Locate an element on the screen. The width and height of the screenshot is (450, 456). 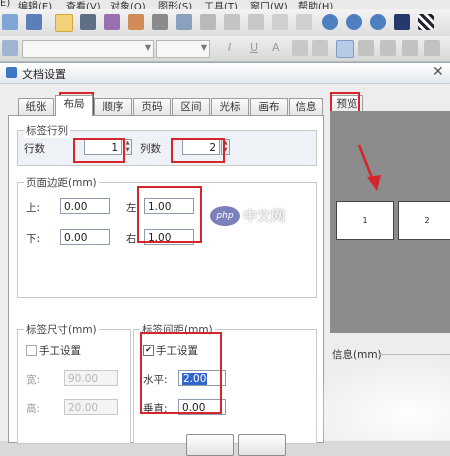
zoom-in-icon is located at coordinates (330, 22).